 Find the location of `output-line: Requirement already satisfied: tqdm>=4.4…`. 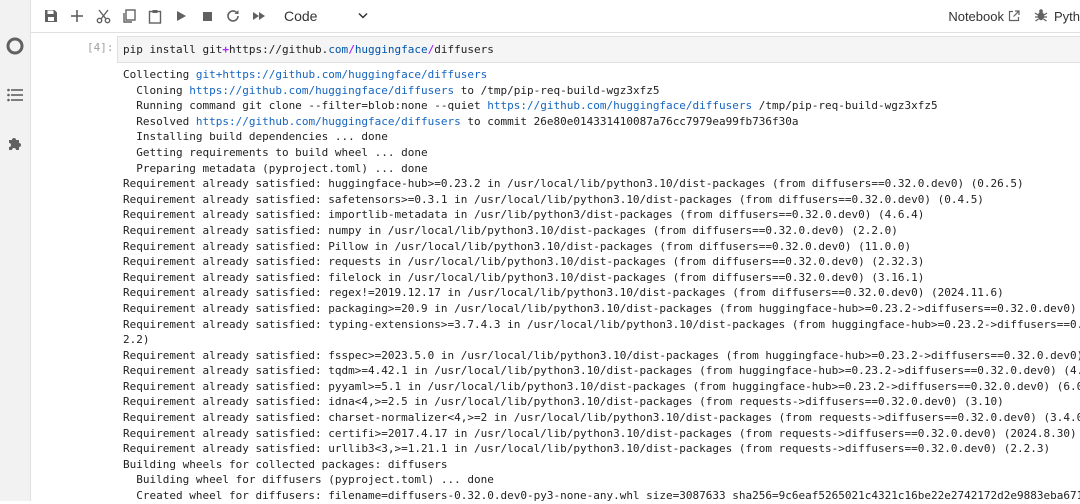

output-line: Requirement already satisfied: tqdm>=4.4… is located at coordinates (601, 371).